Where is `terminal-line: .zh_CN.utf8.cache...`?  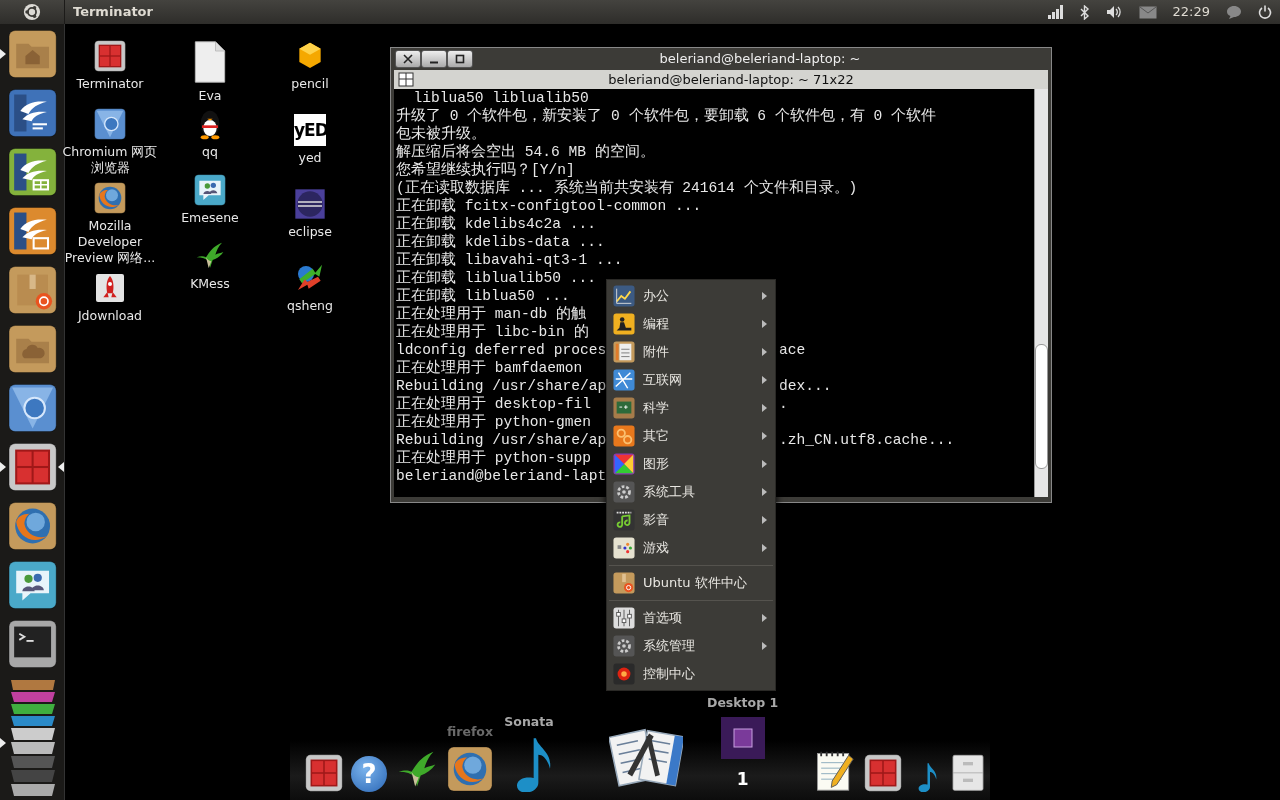 terminal-line: .zh_CN.utf8.cache... is located at coordinates (867, 440).